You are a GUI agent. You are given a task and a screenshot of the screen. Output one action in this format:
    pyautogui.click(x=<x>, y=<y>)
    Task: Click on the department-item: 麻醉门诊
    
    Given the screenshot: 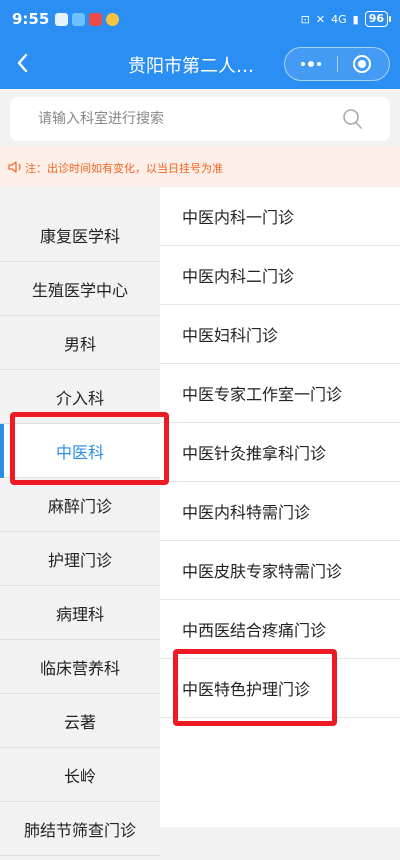 What is the action you would take?
    pyautogui.click(x=80, y=505)
    